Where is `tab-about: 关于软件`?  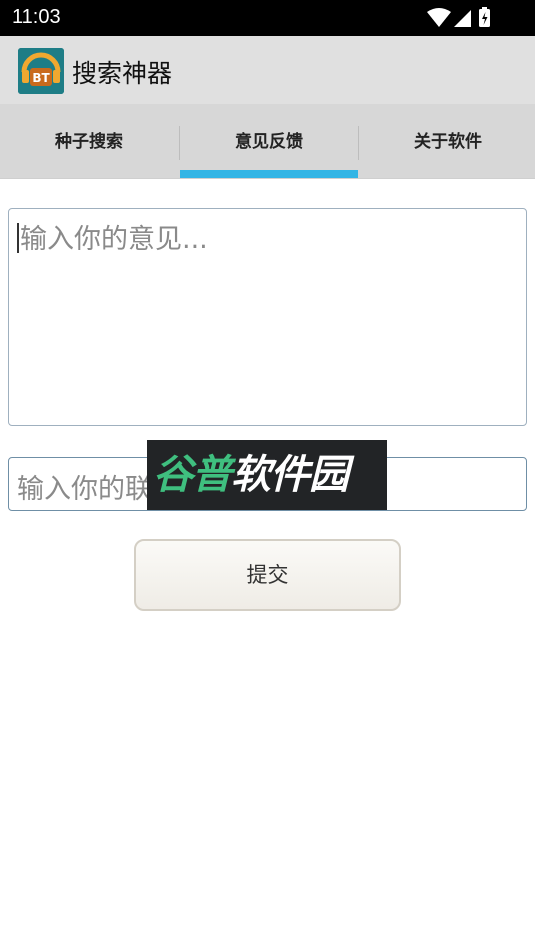 tab-about: 关于软件 is located at coordinates (447, 141).